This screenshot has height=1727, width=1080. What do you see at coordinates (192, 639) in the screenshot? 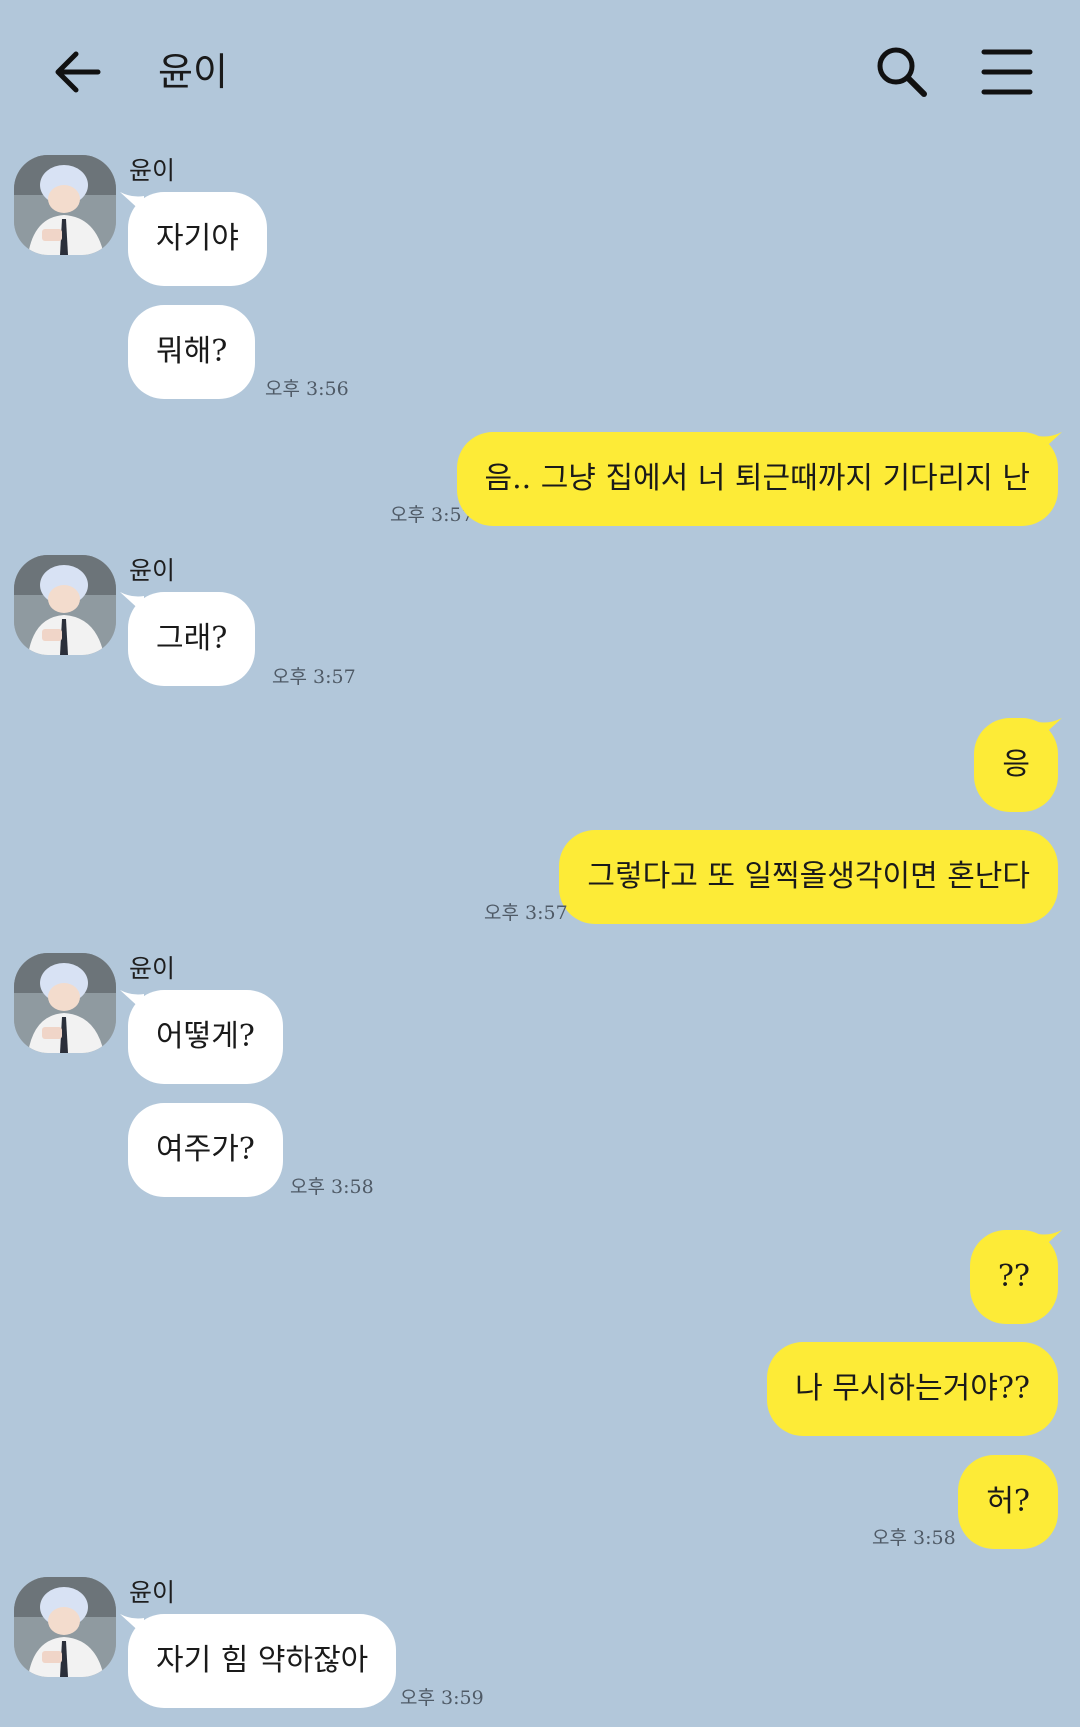
I see `received-message: 그래?` at bounding box center [192, 639].